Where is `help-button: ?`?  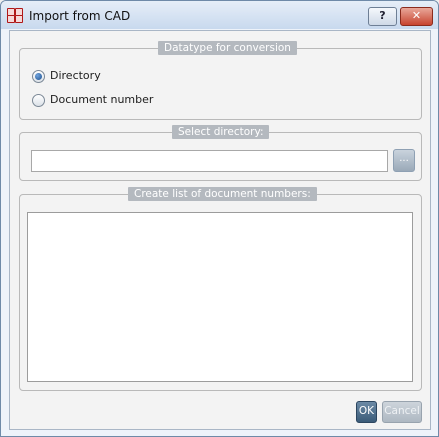
help-button: ? is located at coordinates (382, 16).